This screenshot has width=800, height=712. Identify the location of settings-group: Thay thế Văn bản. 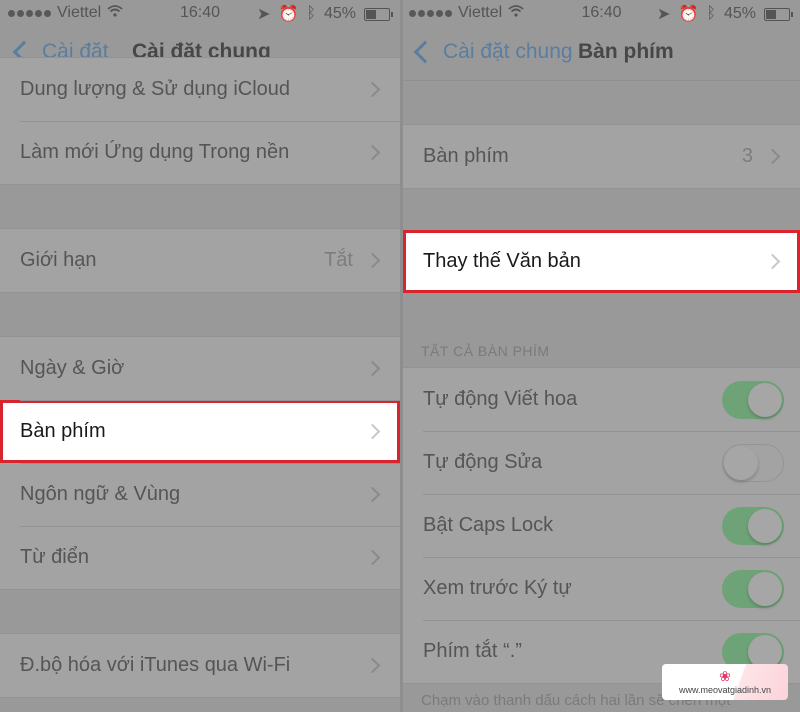
(601, 261).